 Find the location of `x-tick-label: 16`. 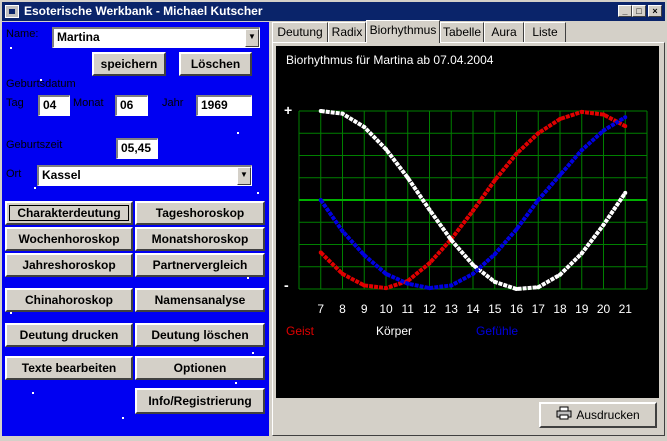

x-tick-label: 16 is located at coordinates (517, 309).